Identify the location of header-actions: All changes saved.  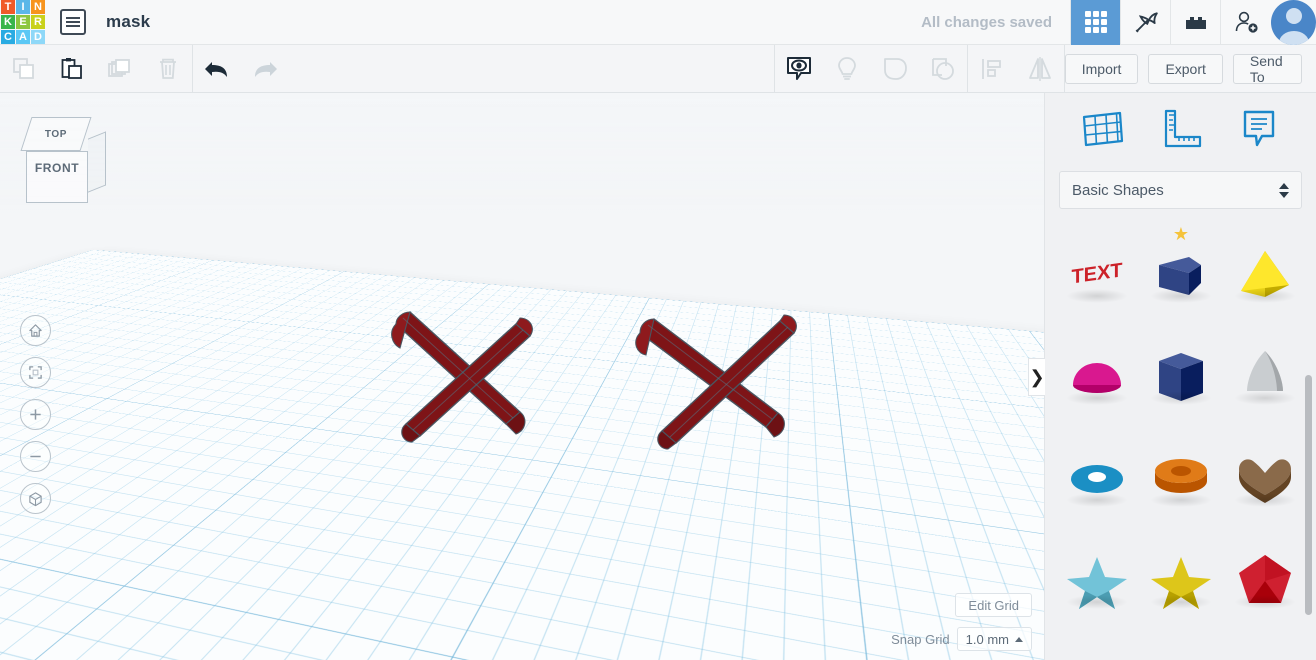
(1118, 22).